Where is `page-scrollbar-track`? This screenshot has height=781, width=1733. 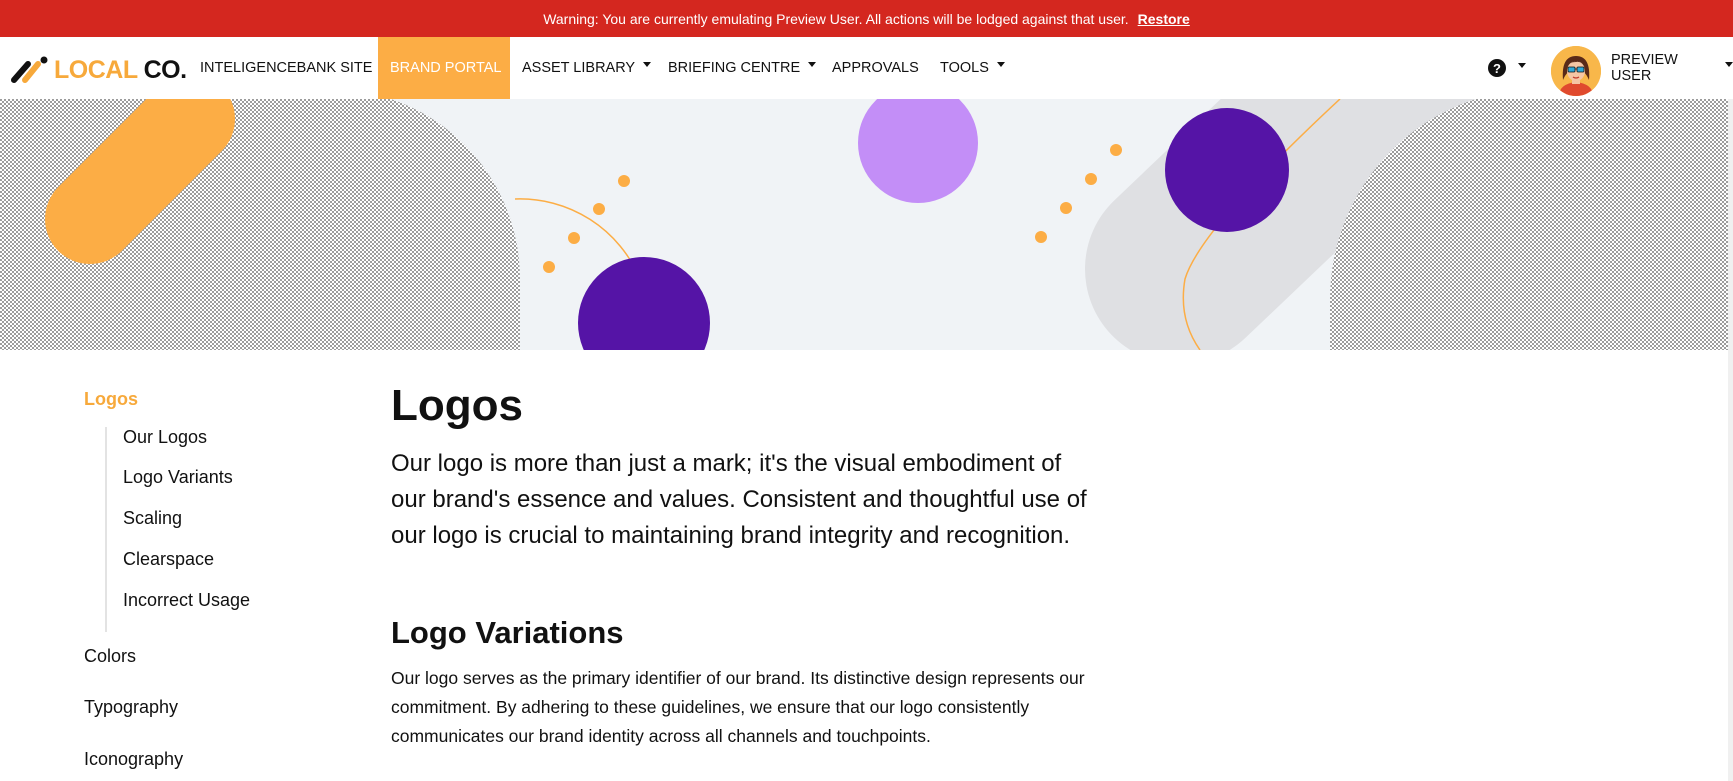 page-scrollbar-track is located at coordinates (1730, 440).